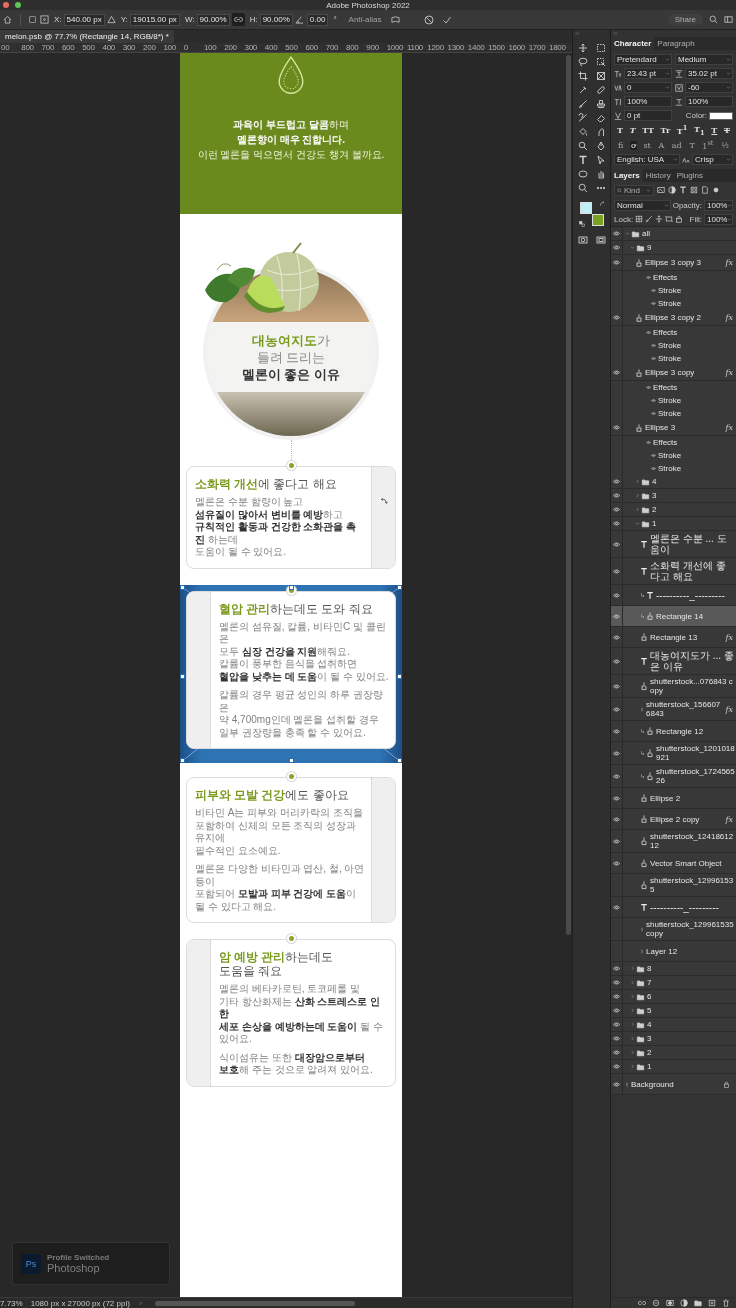  What do you see at coordinates (673, 841) in the screenshot?
I see `layer-row: shutterstock_1241861212` at bounding box center [673, 841].